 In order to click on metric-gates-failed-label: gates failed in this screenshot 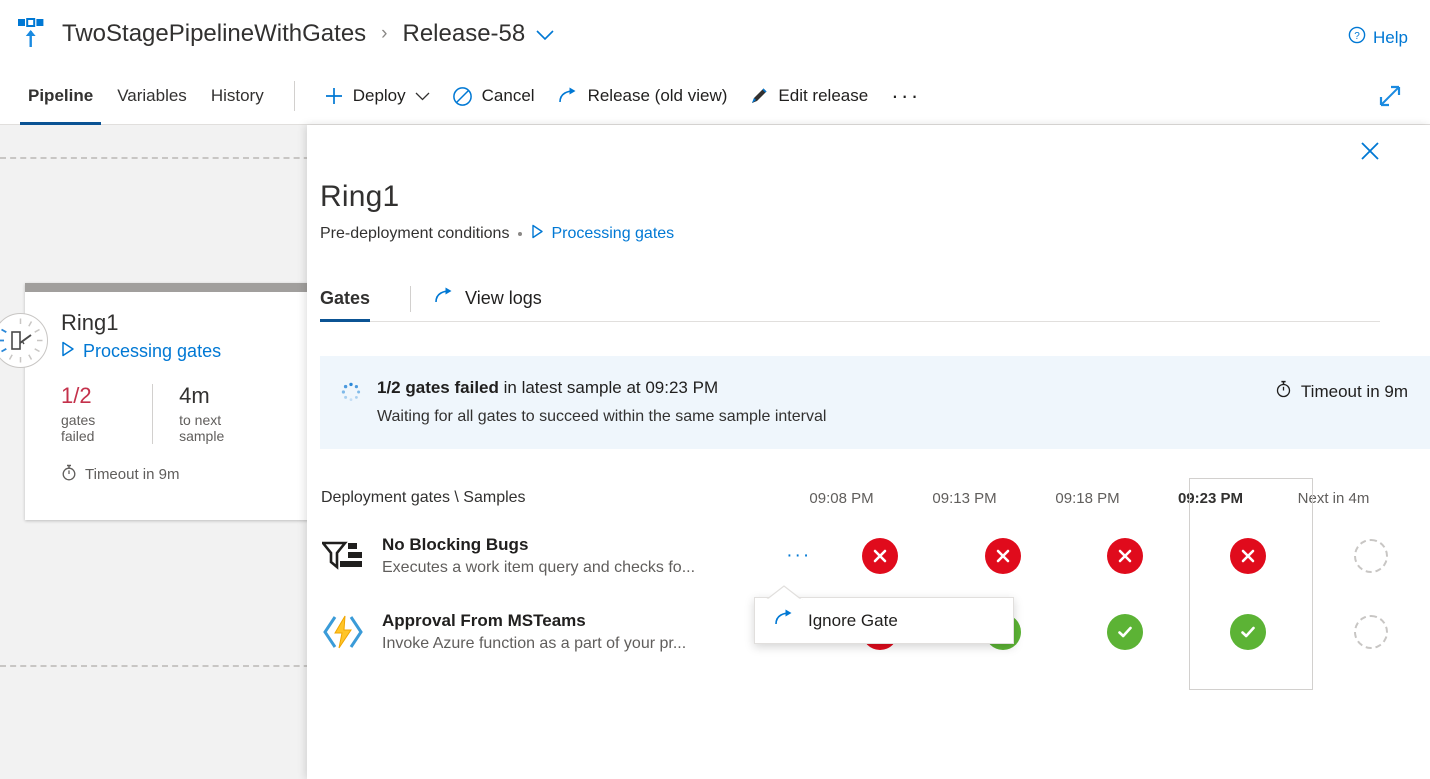, I will do `click(78, 428)`.